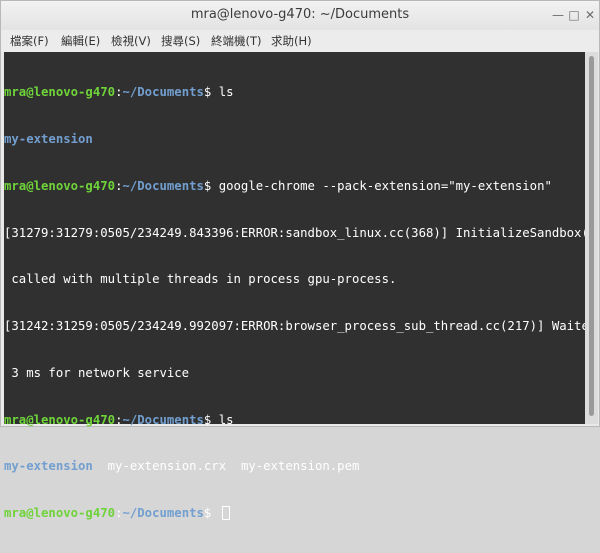  Describe the element at coordinates (180, 41) in the screenshot. I see `menu-search: 搜尋(S)` at that location.